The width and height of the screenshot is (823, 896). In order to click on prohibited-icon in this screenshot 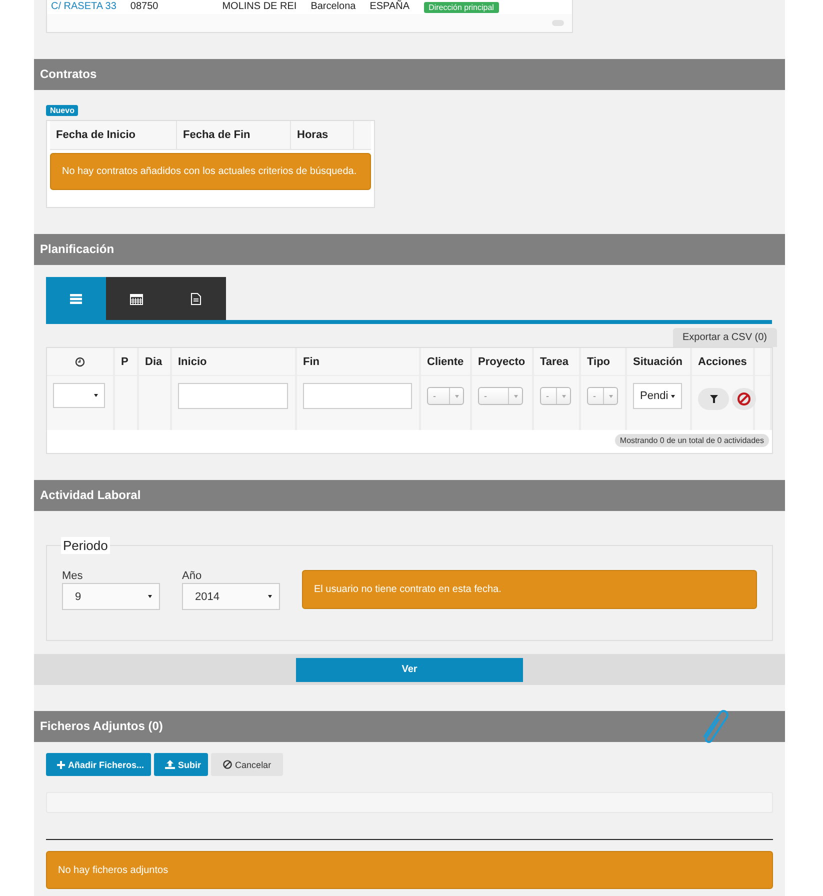, I will do `click(744, 399)`.